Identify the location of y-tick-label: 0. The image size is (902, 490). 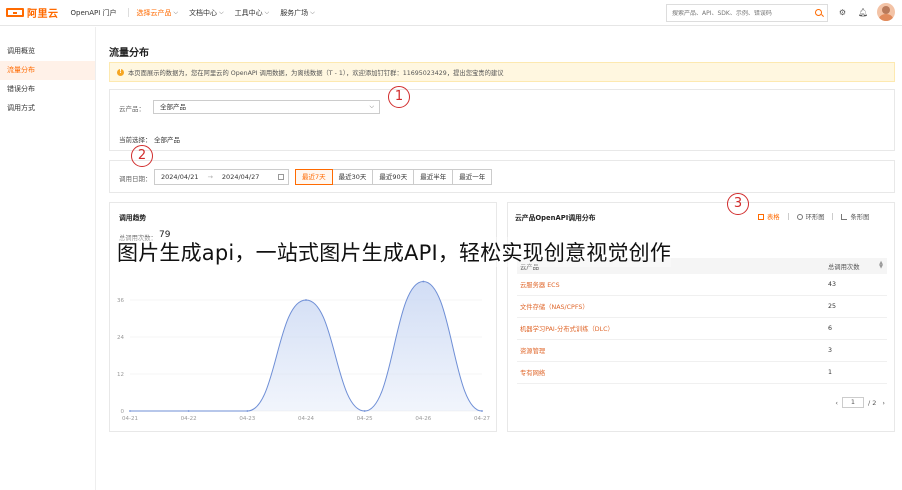
(123, 412).